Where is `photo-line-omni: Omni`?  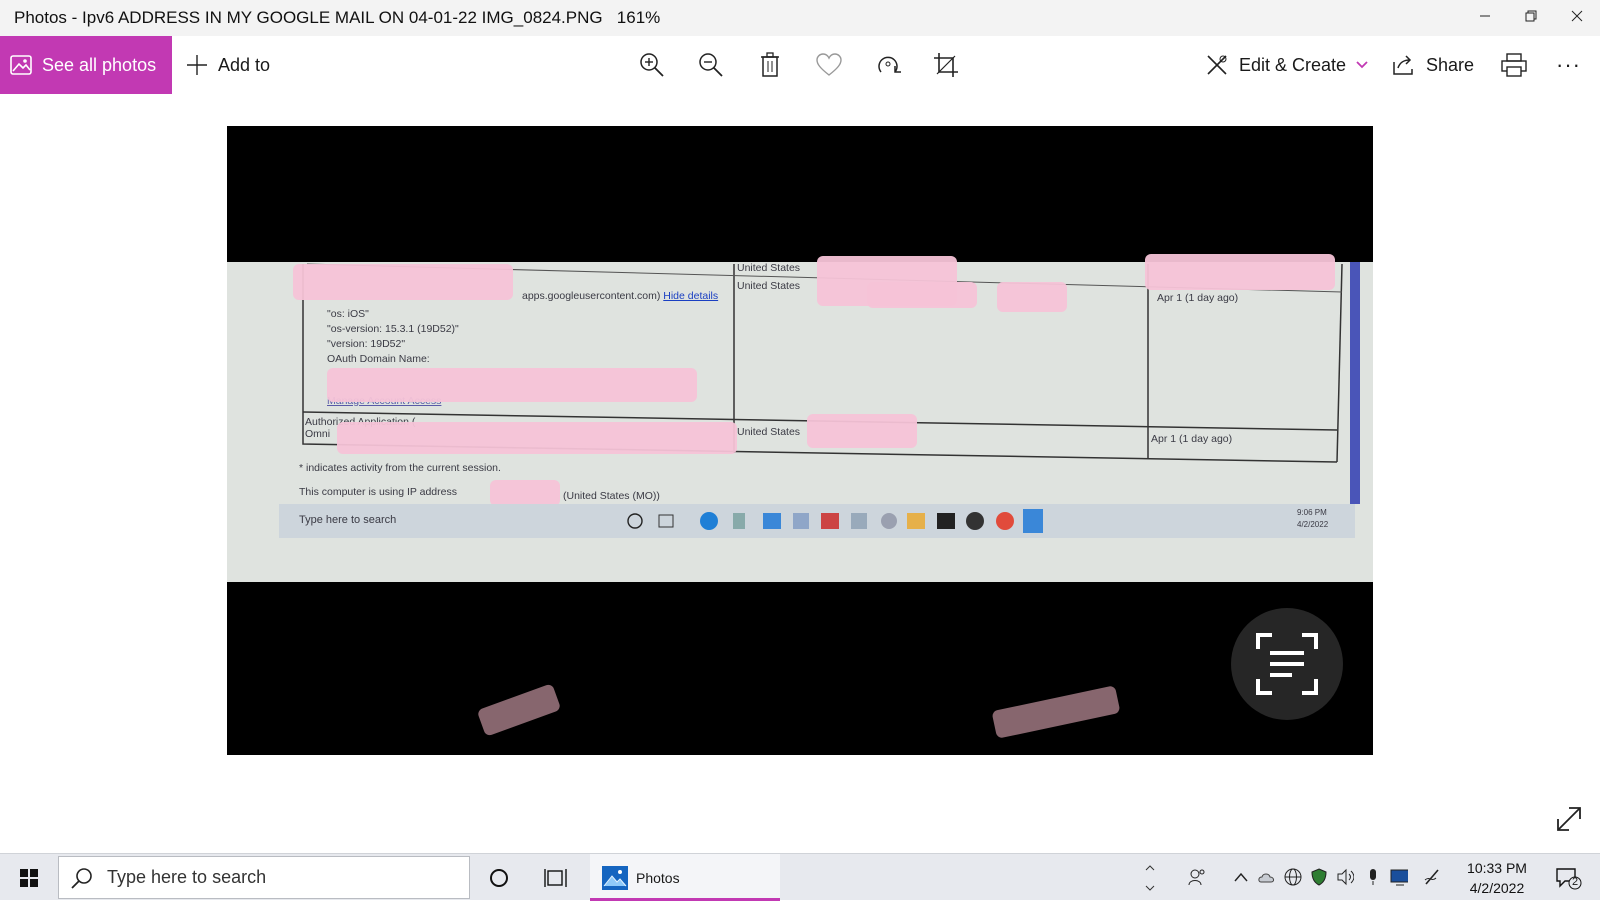 photo-line-omni: Omni is located at coordinates (318, 434).